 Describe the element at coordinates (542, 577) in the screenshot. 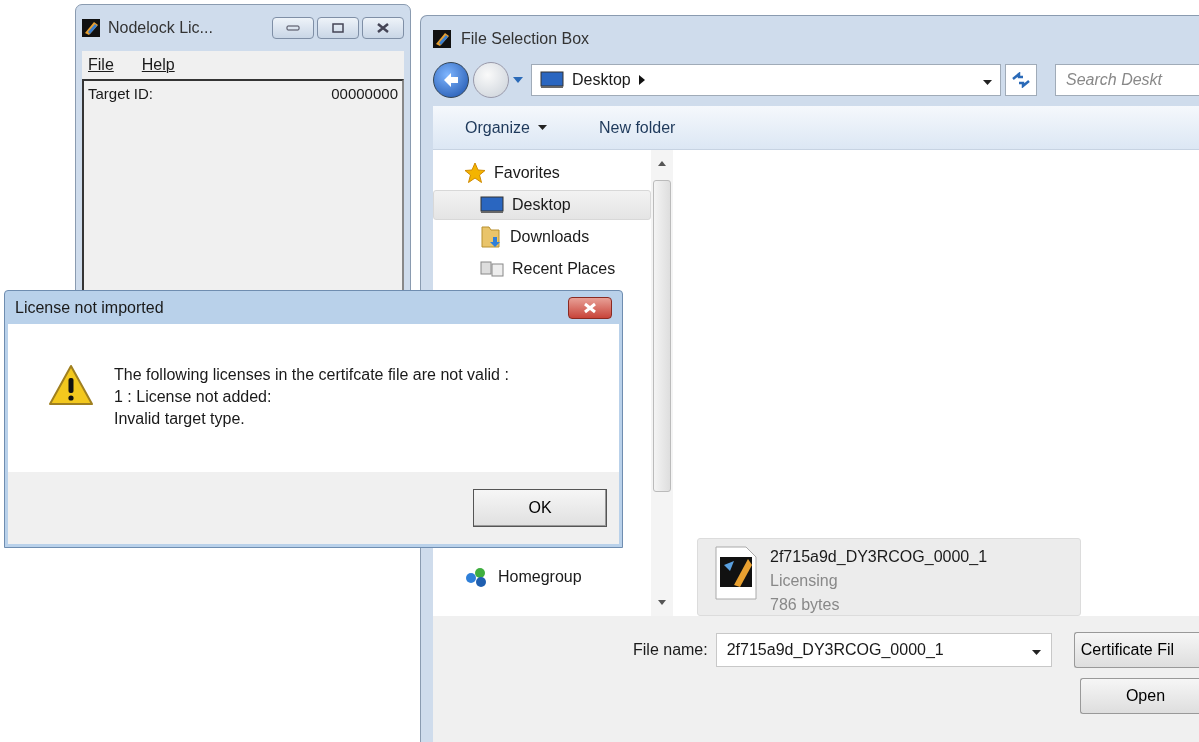

I see `nav-item: Homegroup` at that location.